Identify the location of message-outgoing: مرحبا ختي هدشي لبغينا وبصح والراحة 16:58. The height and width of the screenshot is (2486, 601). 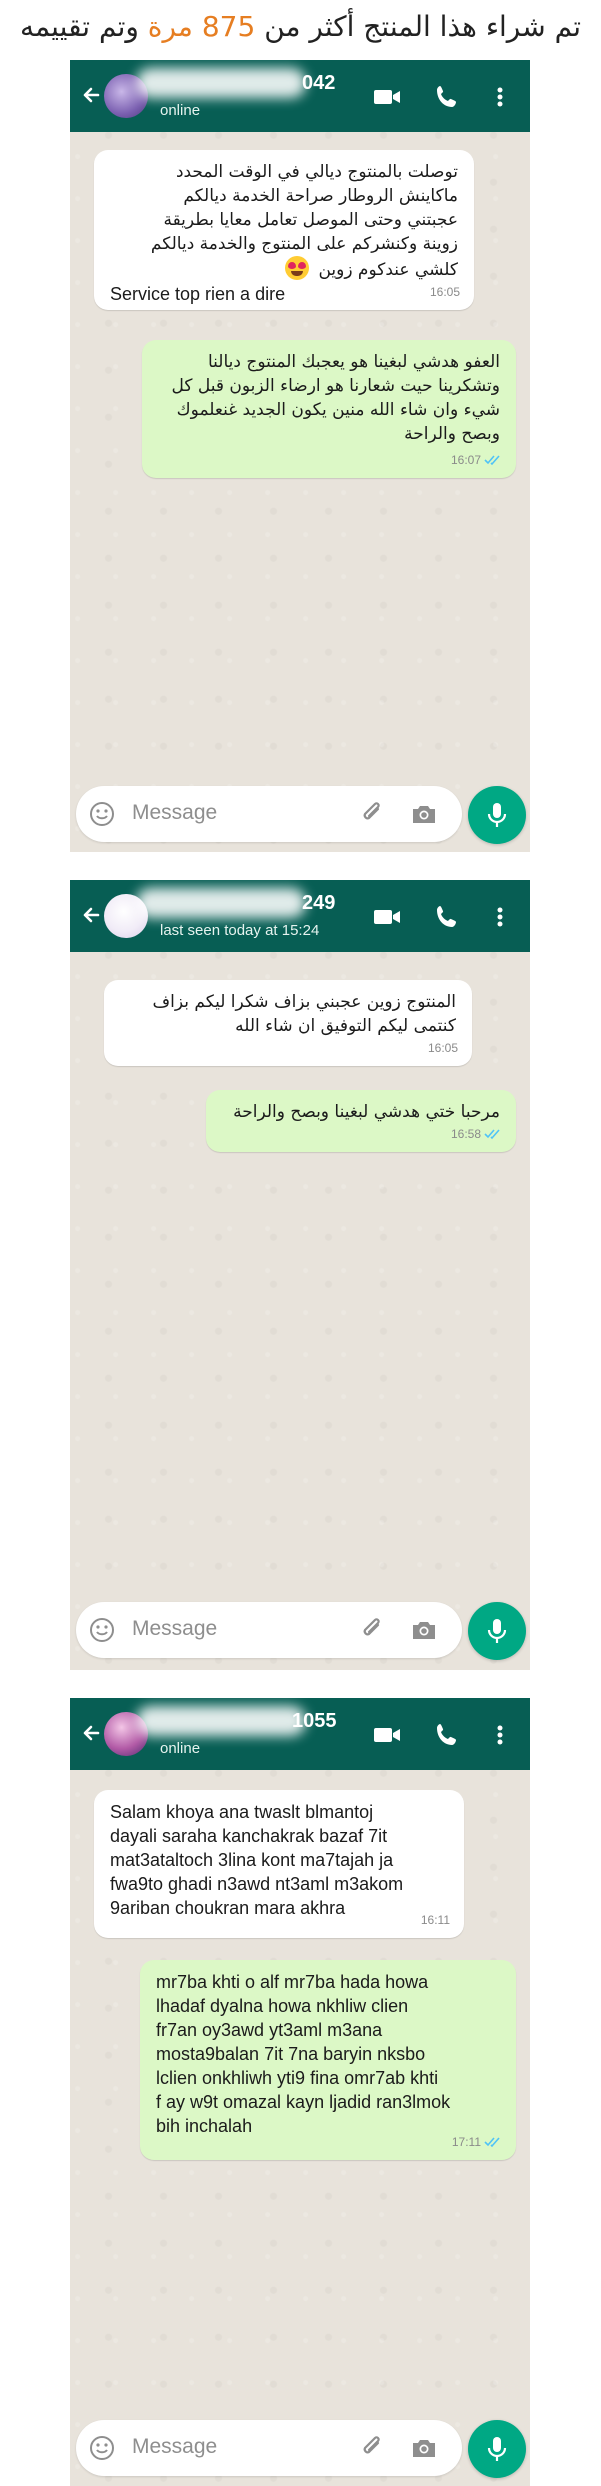
(361, 1121).